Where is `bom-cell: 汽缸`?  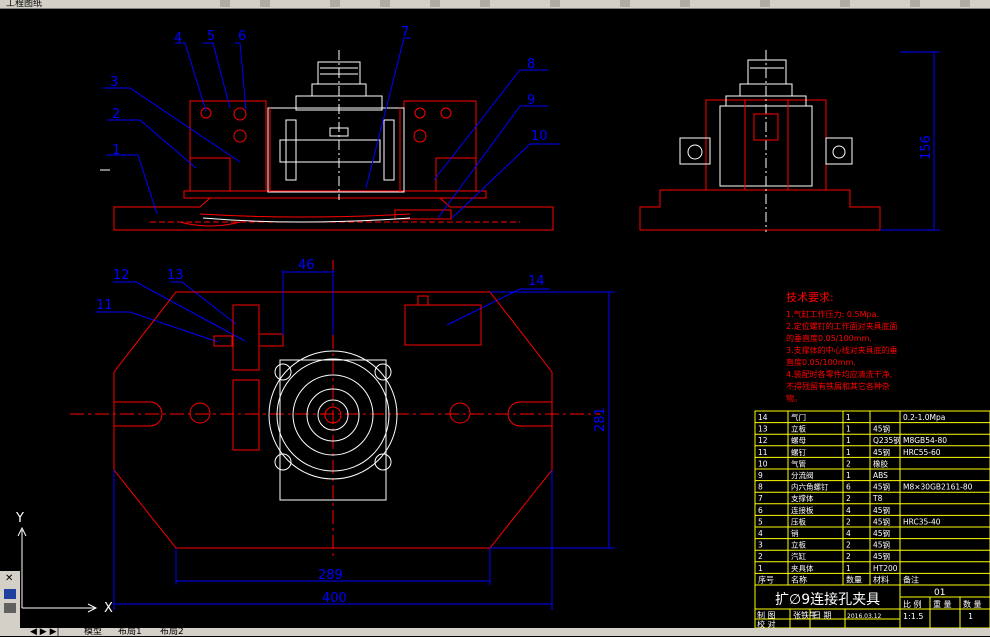
bom-cell: 汽缸 is located at coordinates (798, 556).